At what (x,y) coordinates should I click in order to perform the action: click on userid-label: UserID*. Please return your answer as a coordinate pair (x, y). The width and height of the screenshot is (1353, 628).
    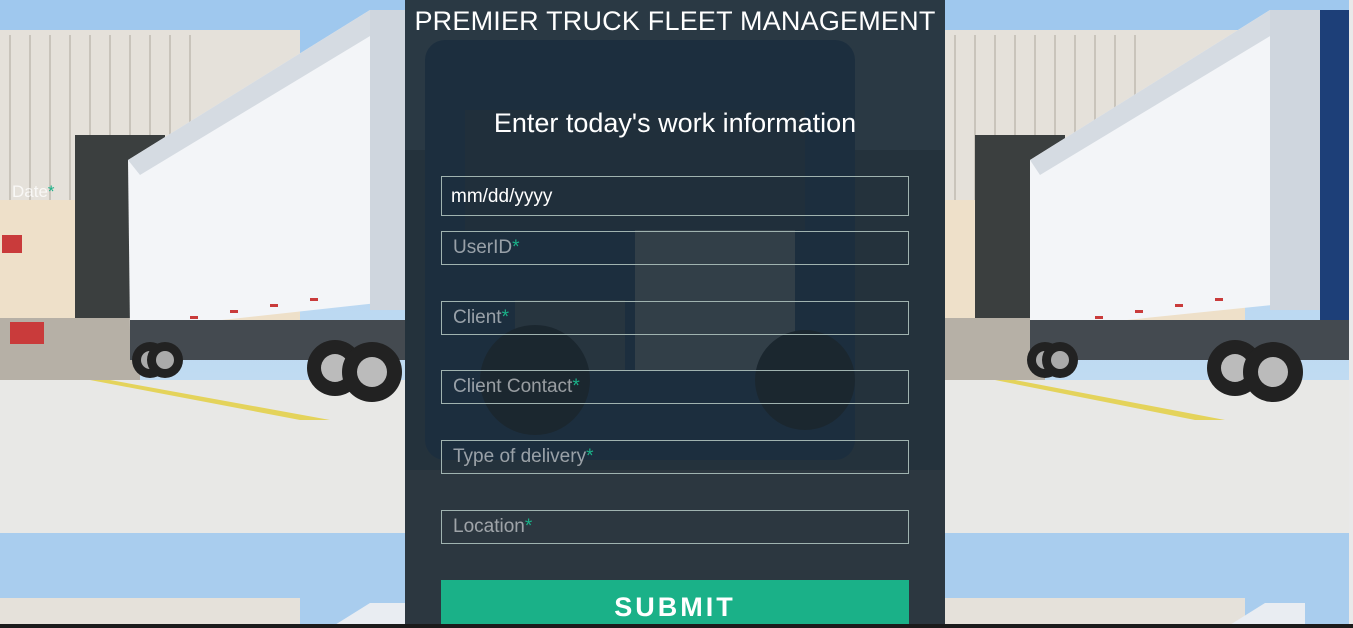
    Looking at the image, I should click on (486, 247).